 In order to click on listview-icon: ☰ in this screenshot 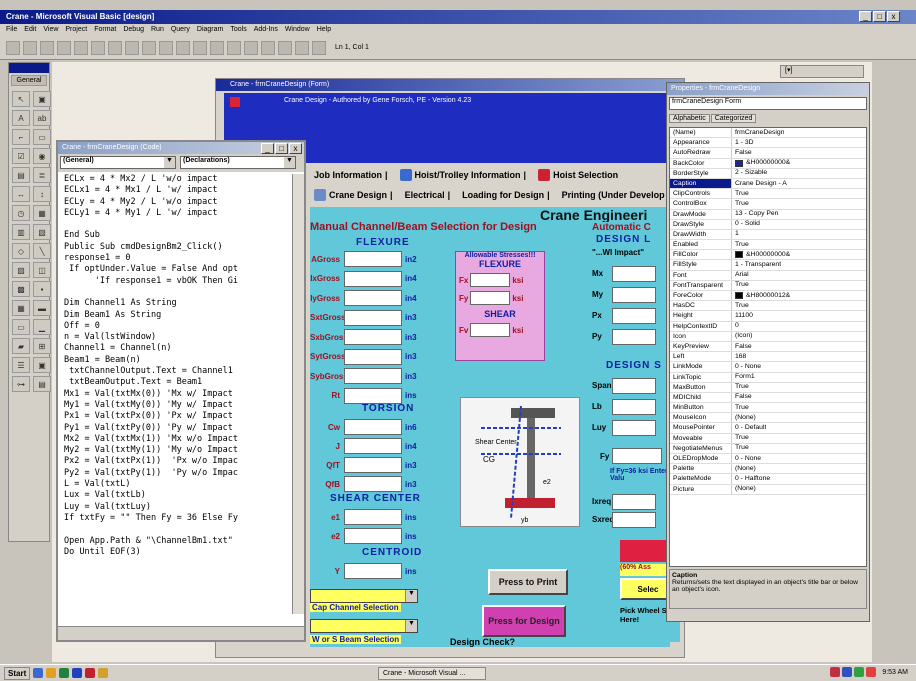, I will do `click(21, 365)`.